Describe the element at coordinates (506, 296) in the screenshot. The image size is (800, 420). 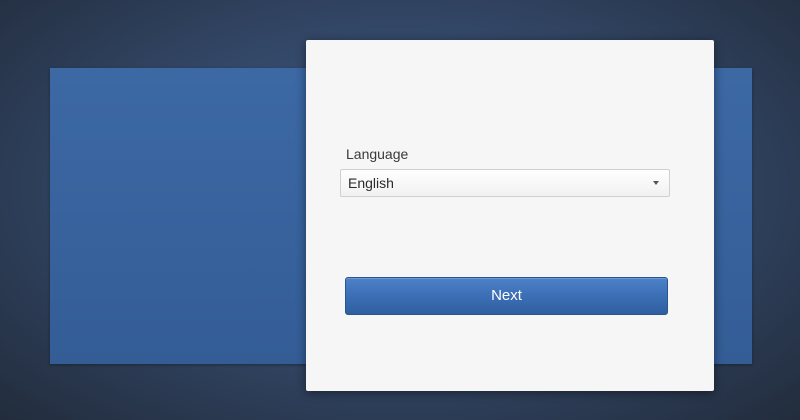
I see `next-button: Next` at that location.